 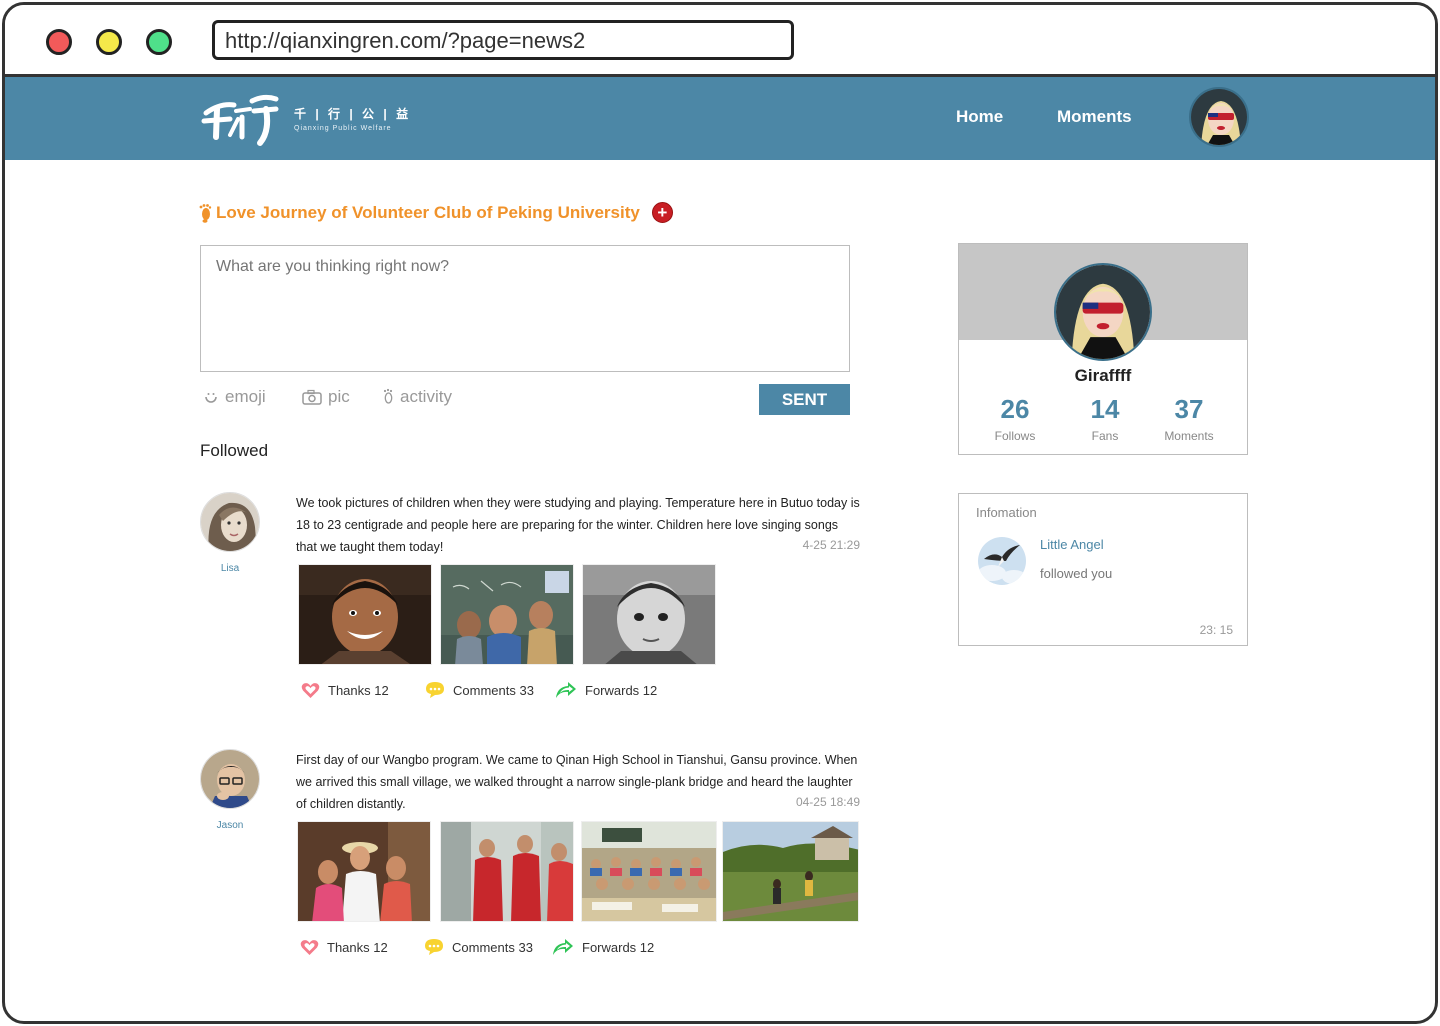 I want to click on browser-toolbar: http://qianxingren.com/?page=news2, so click(x=720, y=41).